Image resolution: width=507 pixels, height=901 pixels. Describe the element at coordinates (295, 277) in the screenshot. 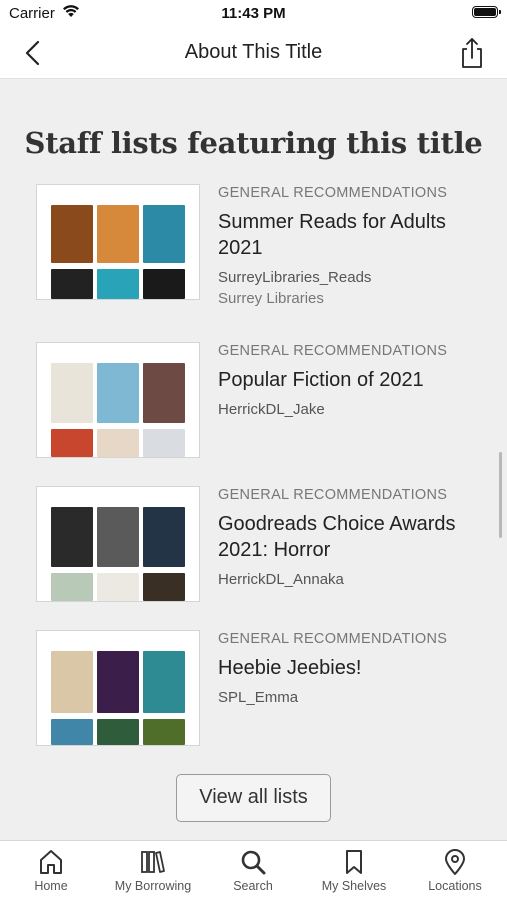

I see `list-author: SurreyLibraries_Reads` at that location.